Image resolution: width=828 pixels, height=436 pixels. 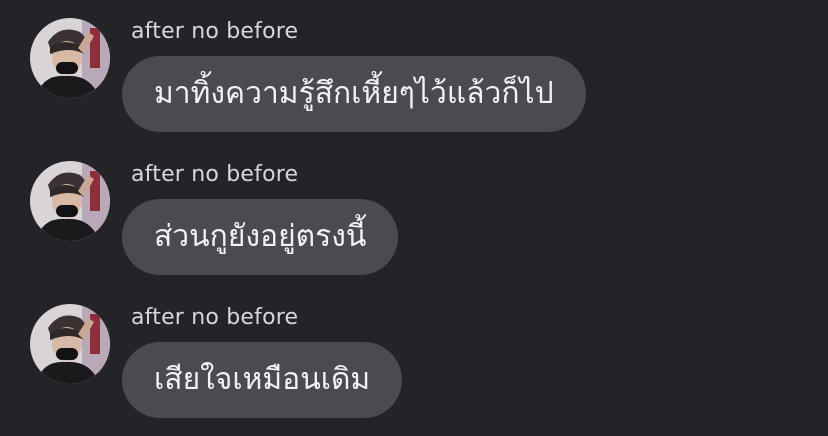 I want to click on message-bubble: ส่วนกูยังอยู่ตรงนี้, so click(x=260, y=237).